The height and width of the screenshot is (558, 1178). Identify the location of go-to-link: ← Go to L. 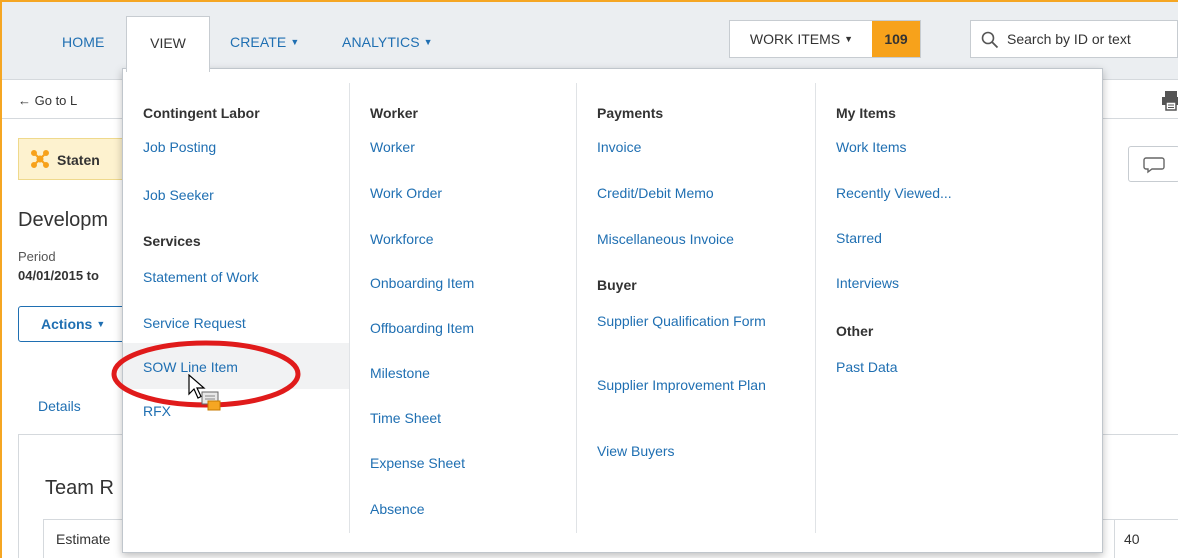
(47, 100).